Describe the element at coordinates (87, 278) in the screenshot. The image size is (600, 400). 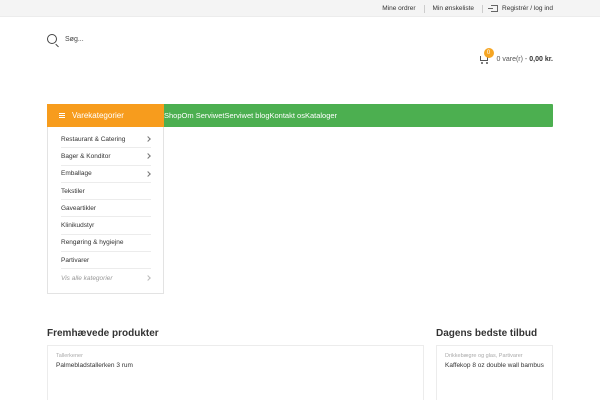
I see `category-label: Vis alle kategorier` at that location.